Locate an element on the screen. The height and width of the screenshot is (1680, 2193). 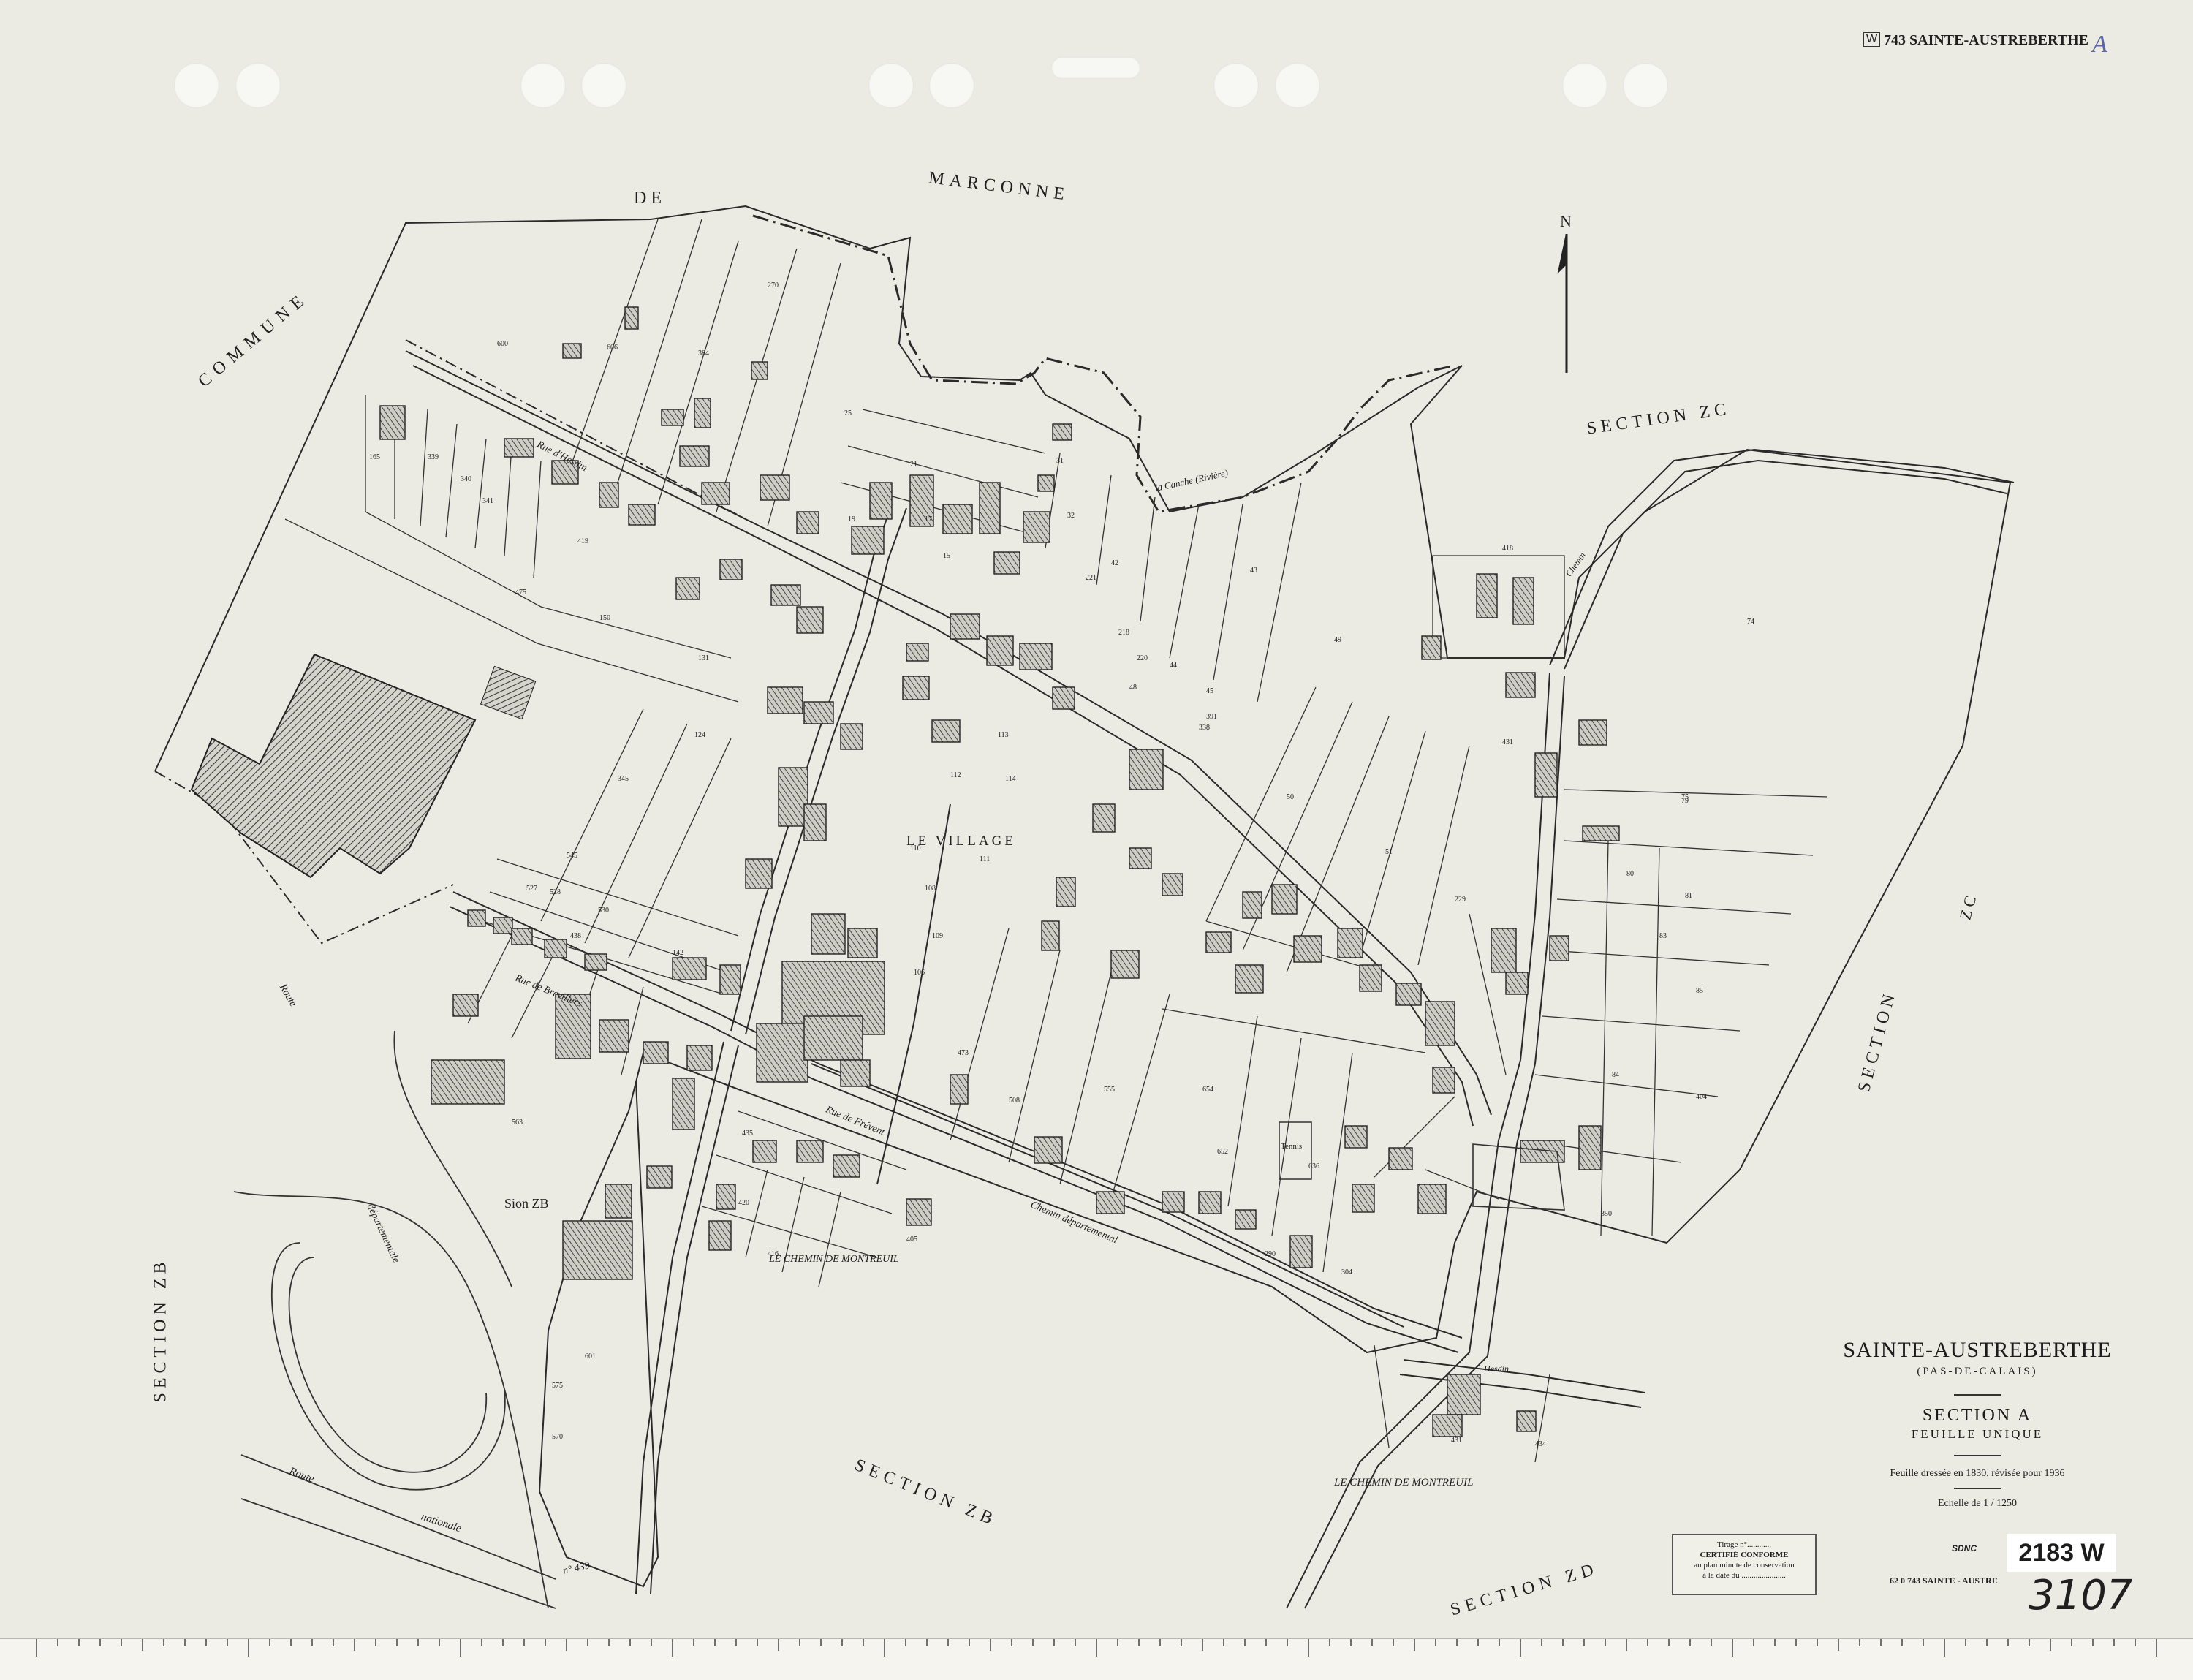
archive-badge: W is located at coordinates (1872, 39).